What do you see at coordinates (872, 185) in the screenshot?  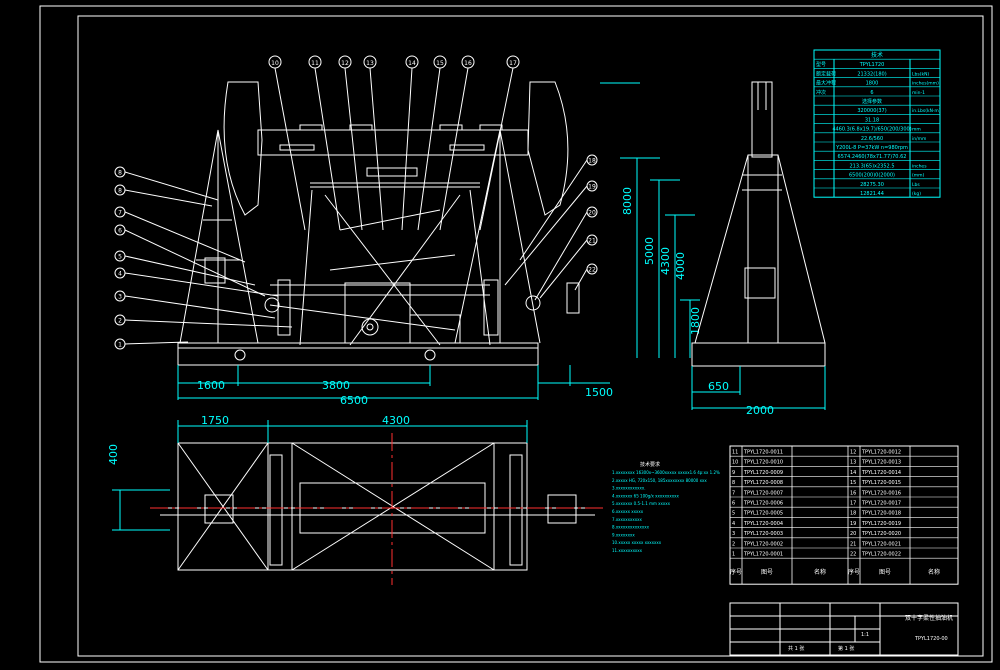 I see `spec-cell: 28275.30` at bounding box center [872, 185].